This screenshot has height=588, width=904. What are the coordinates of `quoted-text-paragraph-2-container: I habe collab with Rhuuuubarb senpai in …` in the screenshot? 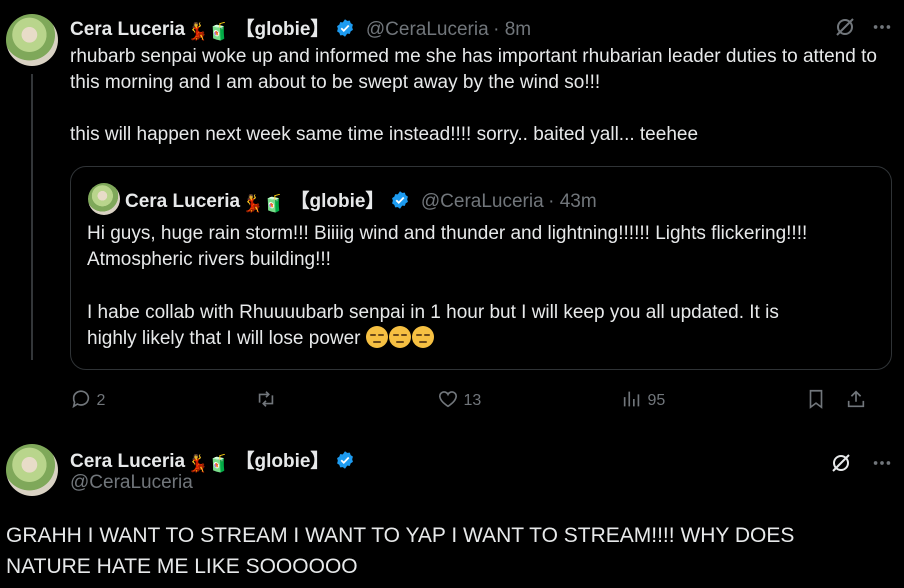 It's located at (487, 326).